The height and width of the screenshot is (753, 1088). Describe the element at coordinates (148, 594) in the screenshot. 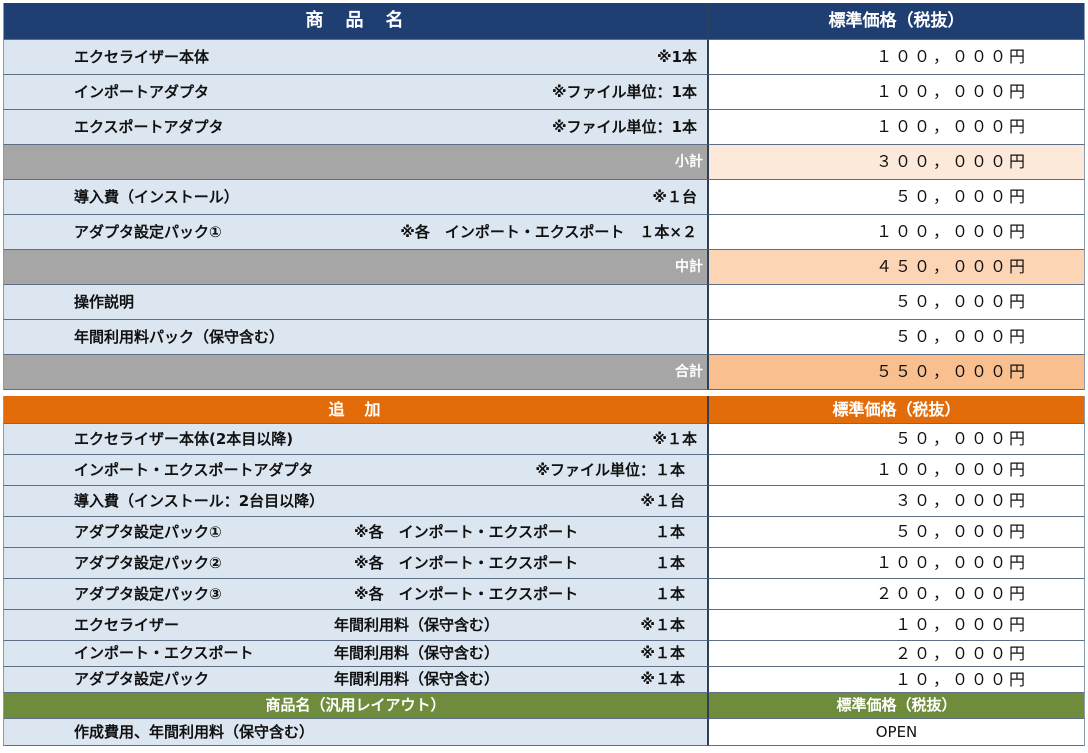

I see `item-name: アダプタ設定パック③` at that location.